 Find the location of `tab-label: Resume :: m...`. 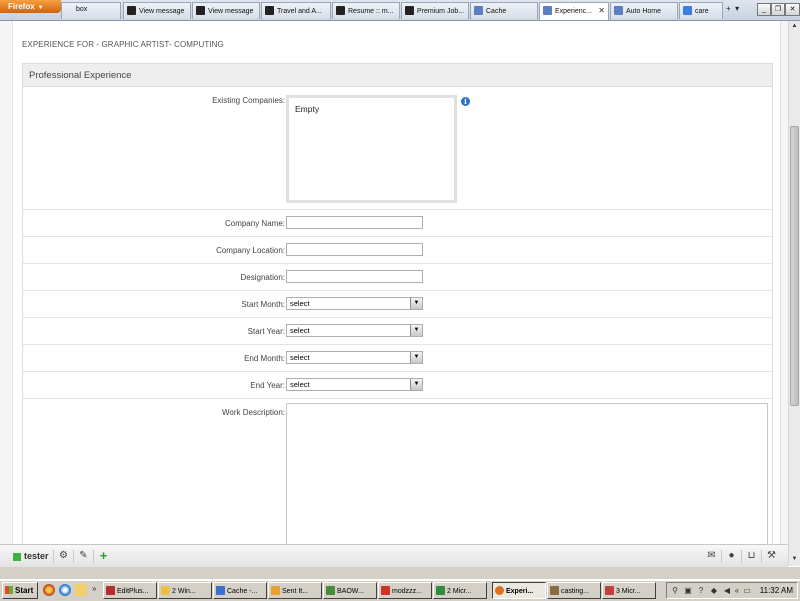

tab-label: Resume :: m... is located at coordinates (371, 11).